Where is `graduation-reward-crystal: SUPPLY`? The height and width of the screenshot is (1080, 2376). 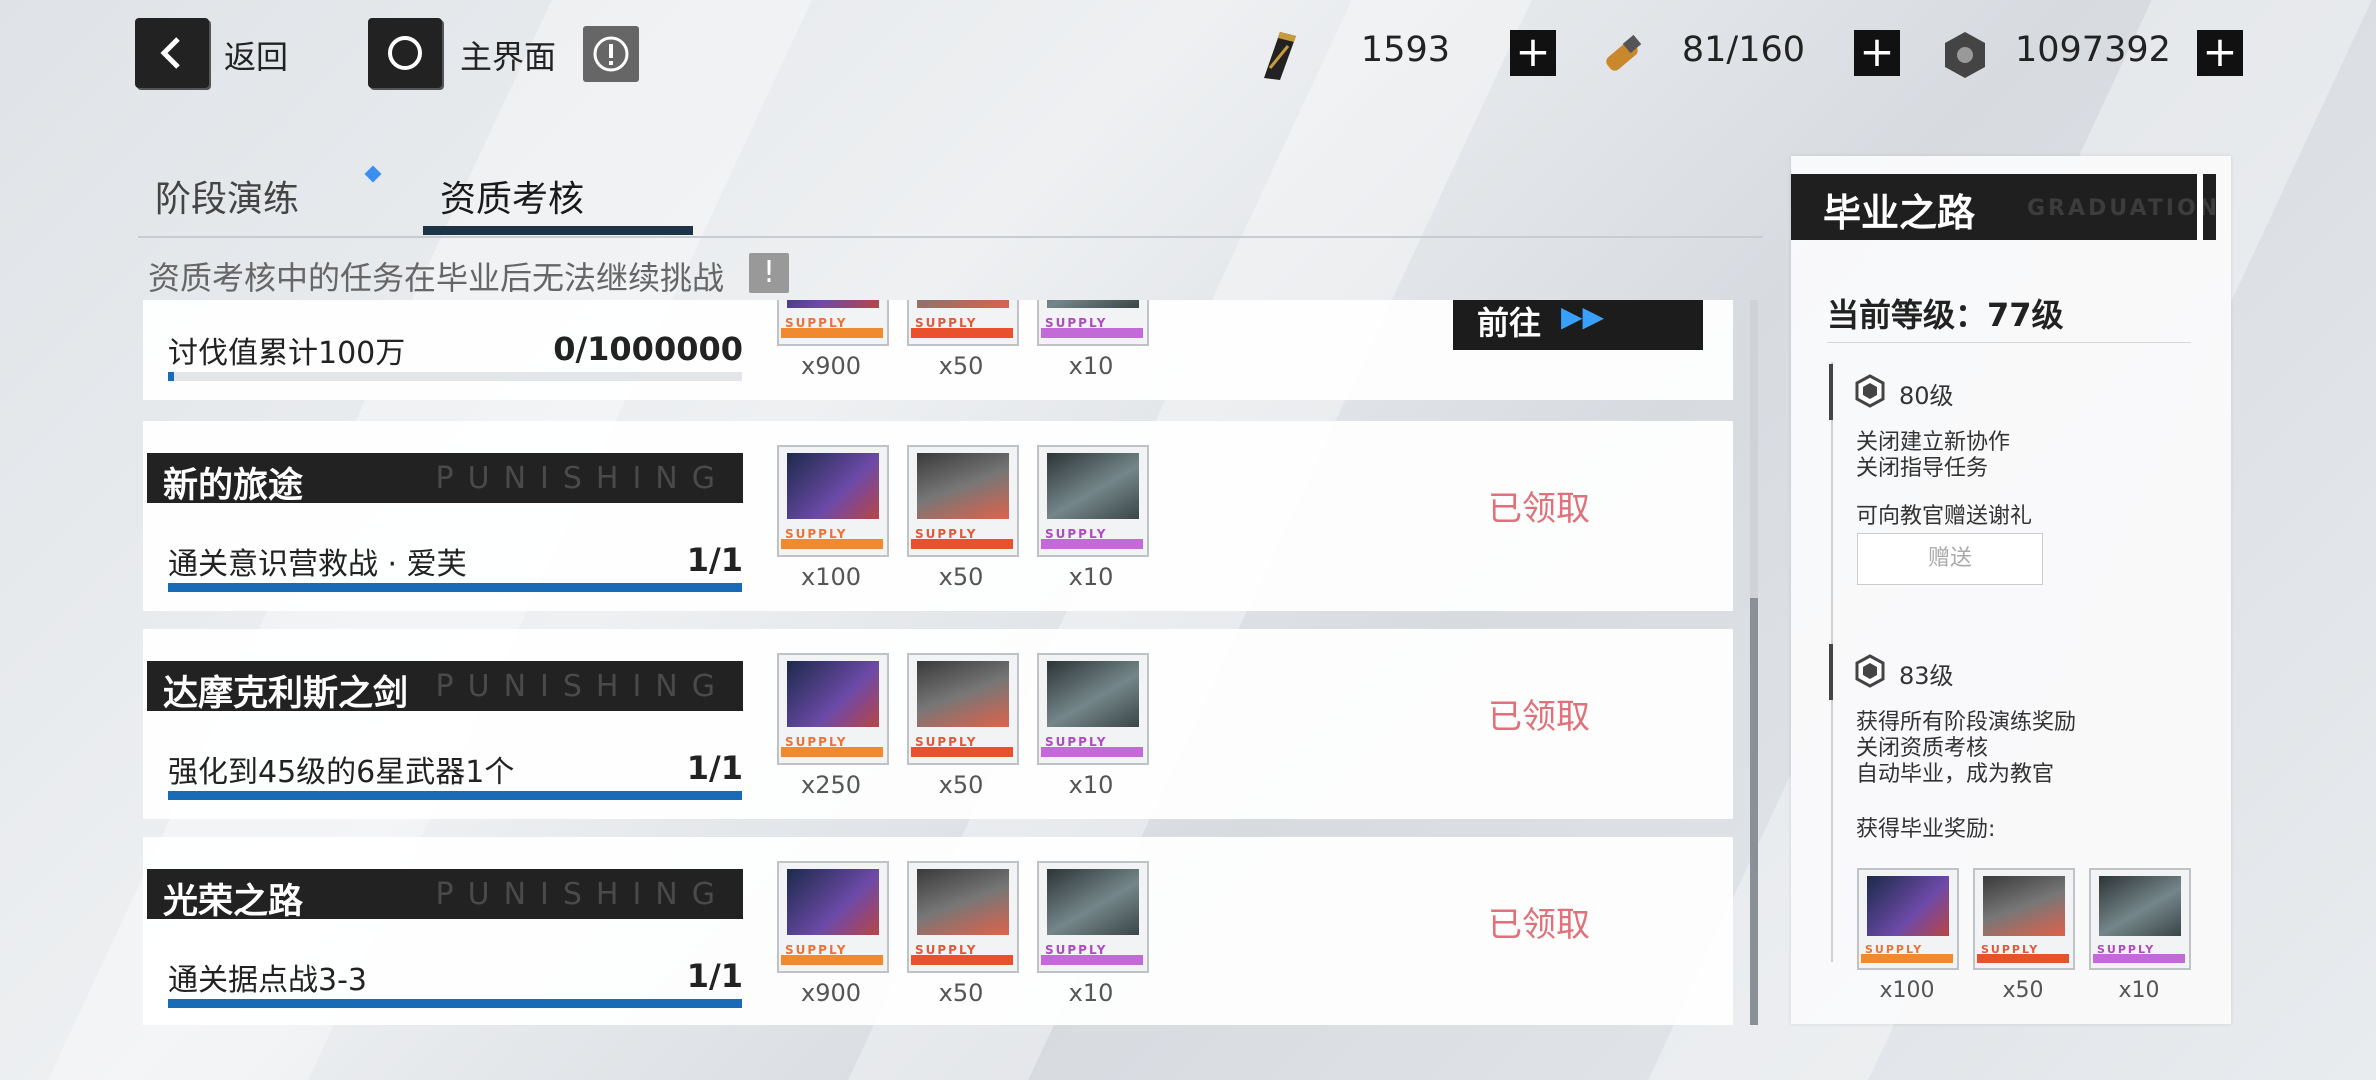 graduation-reward-crystal: SUPPLY is located at coordinates (2140, 919).